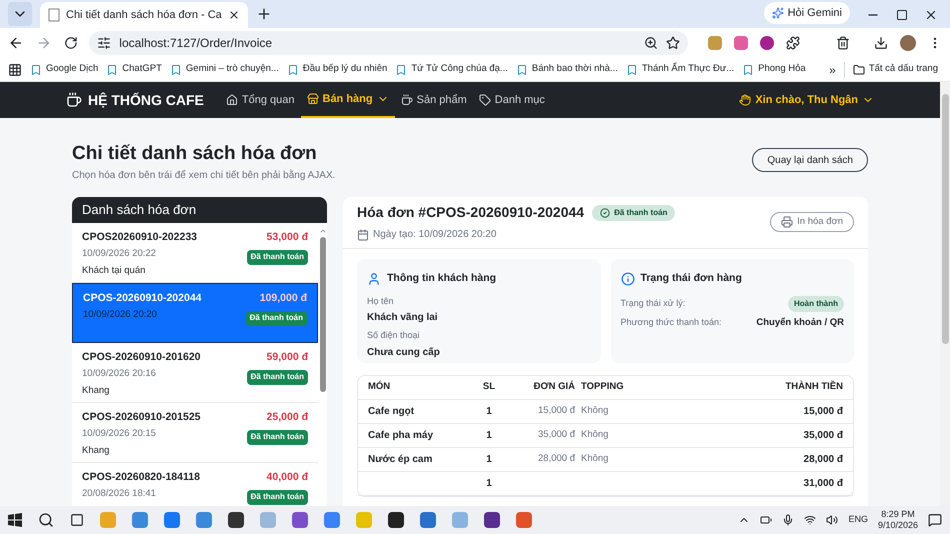 The width and height of the screenshot is (950, 534). What do you see at coordinates (104, 43) in the screenshot?
I see `site-settings-icon` at bounding box center [104, 43].